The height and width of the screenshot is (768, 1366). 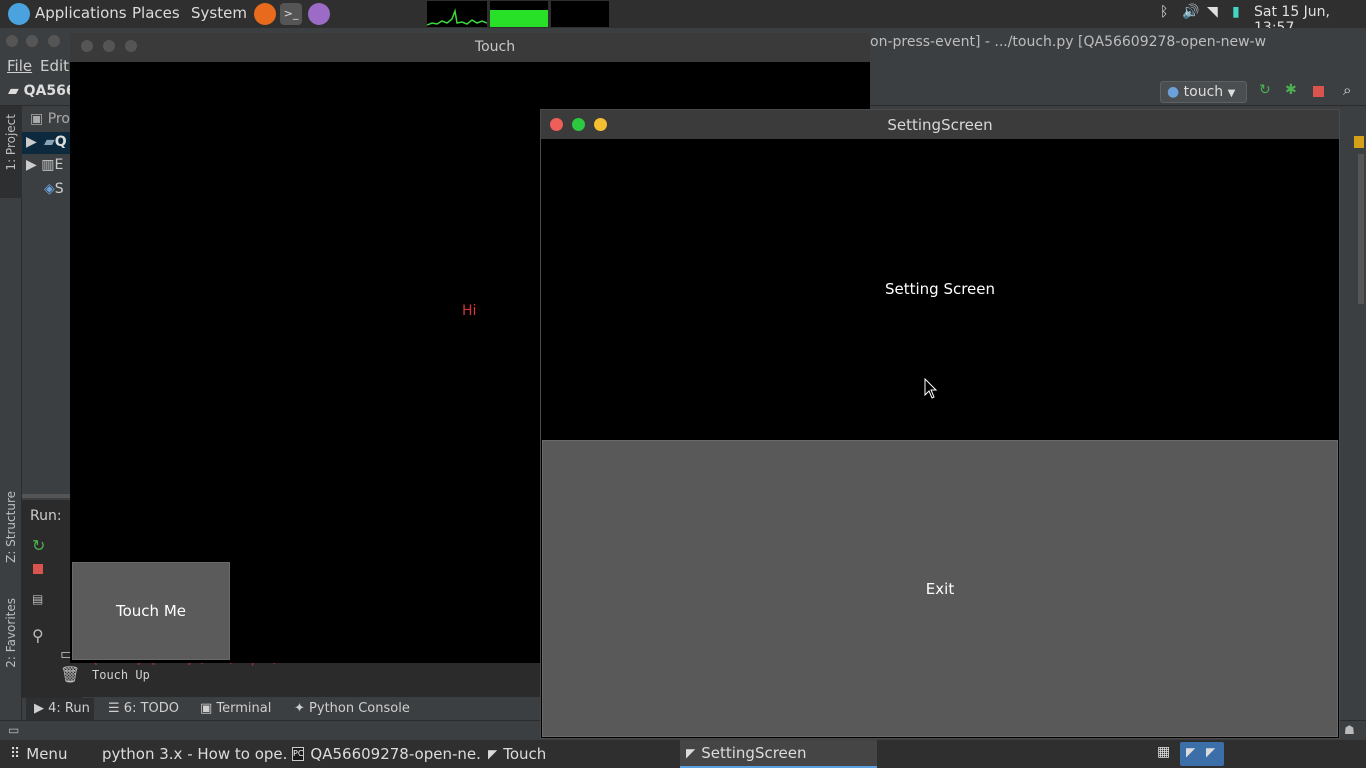 What do you see at coordinates (54, 41) in the screenshot?
I see `ide-maximize-icon` at bounding box center [54, 41].